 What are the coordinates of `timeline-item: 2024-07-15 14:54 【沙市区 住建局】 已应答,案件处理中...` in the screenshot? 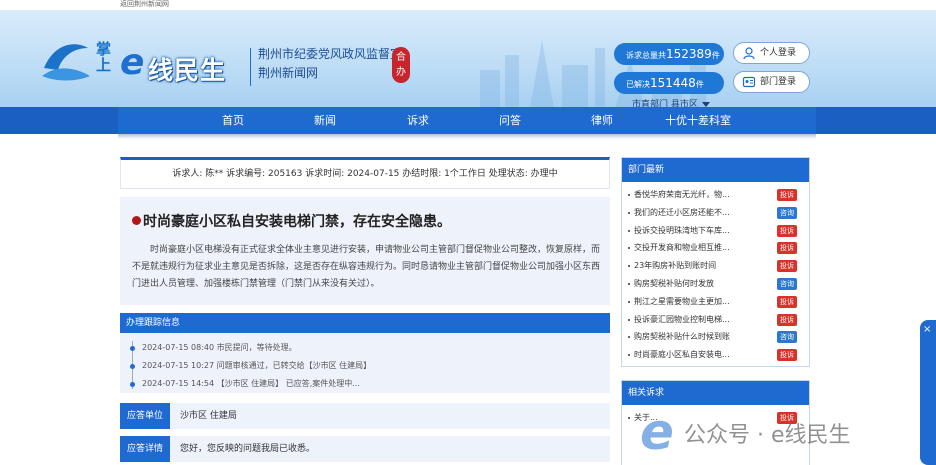 It's located at (245, 383).